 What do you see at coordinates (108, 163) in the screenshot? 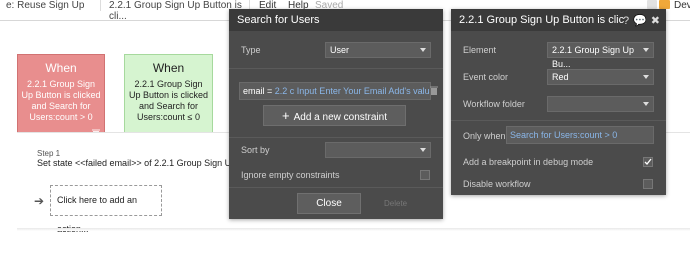
I see `step-text-highlight: <<failed email>>` at bounding box center [108, 163].